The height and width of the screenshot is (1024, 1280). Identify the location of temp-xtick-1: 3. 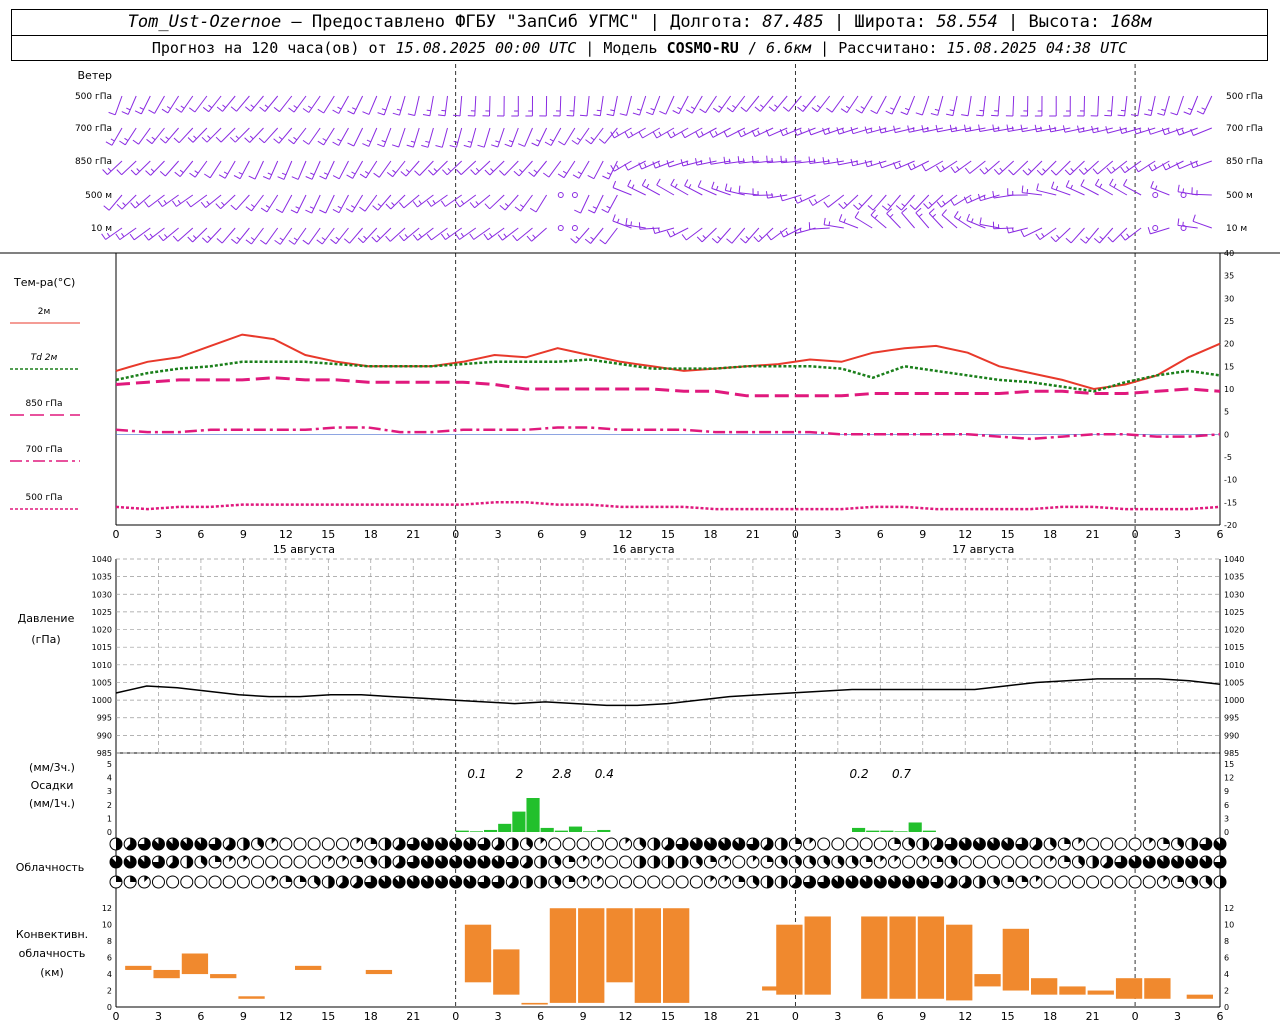
(158, 534).